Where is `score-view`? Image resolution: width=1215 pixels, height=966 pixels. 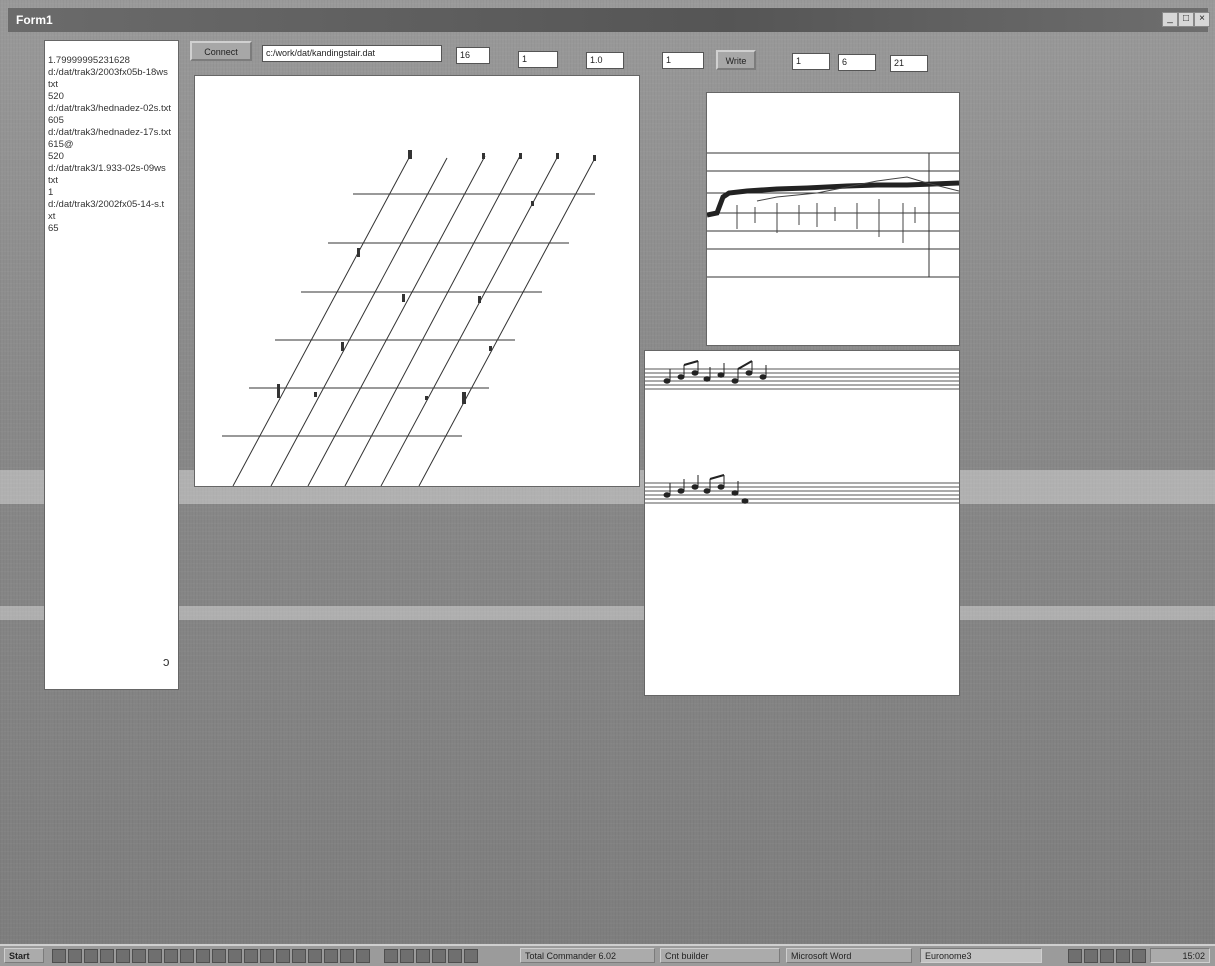
score-view is located at coordinates (802, 432).